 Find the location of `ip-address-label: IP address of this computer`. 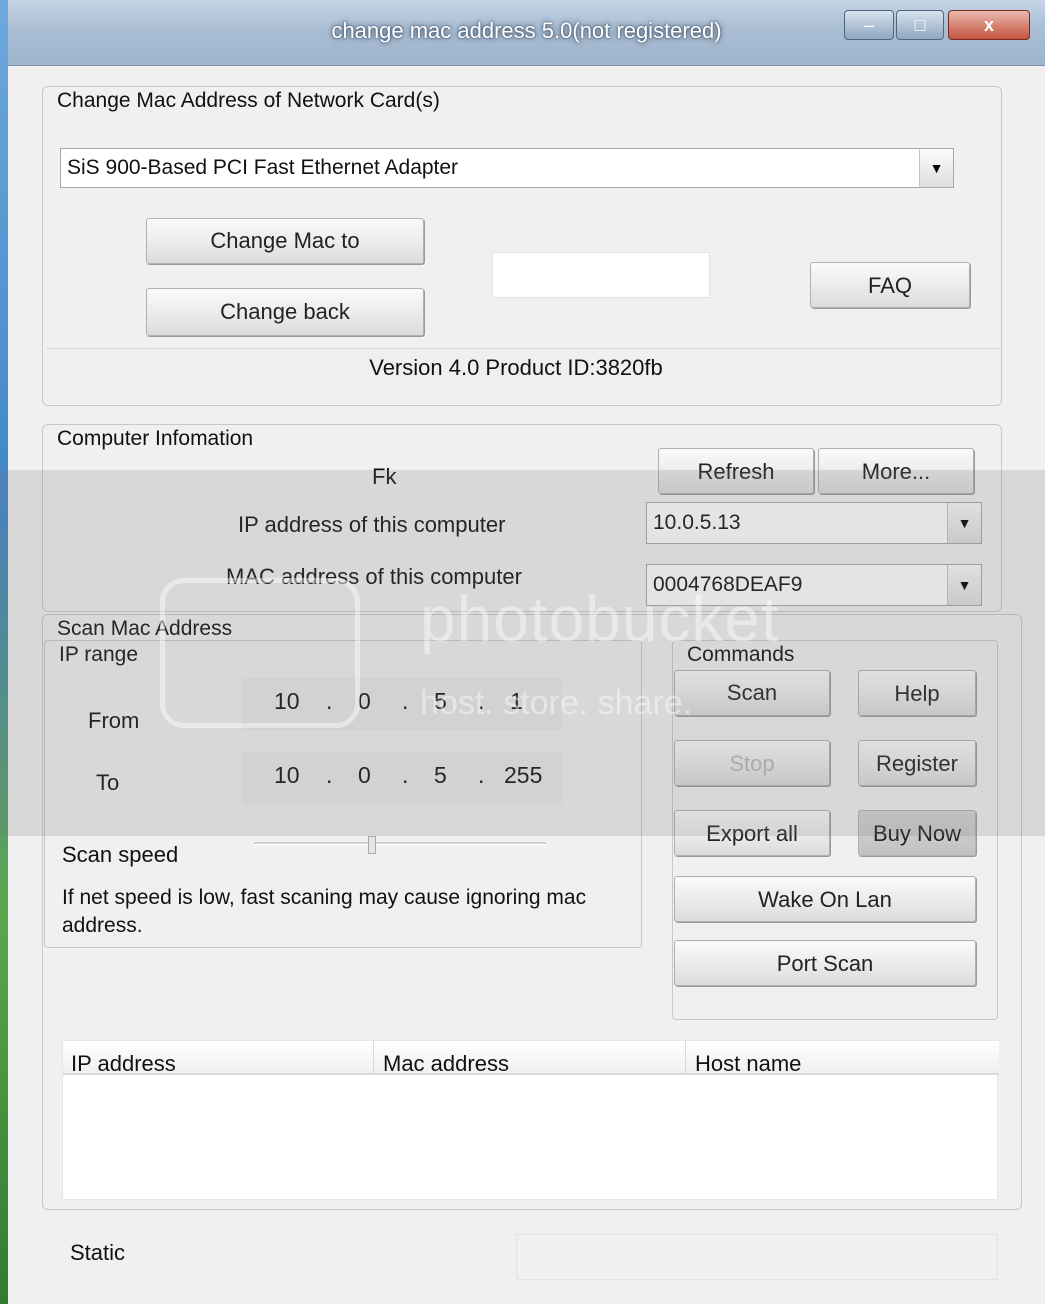

ip-address-label: IP address of this computer is located at coordinates (372, 524).